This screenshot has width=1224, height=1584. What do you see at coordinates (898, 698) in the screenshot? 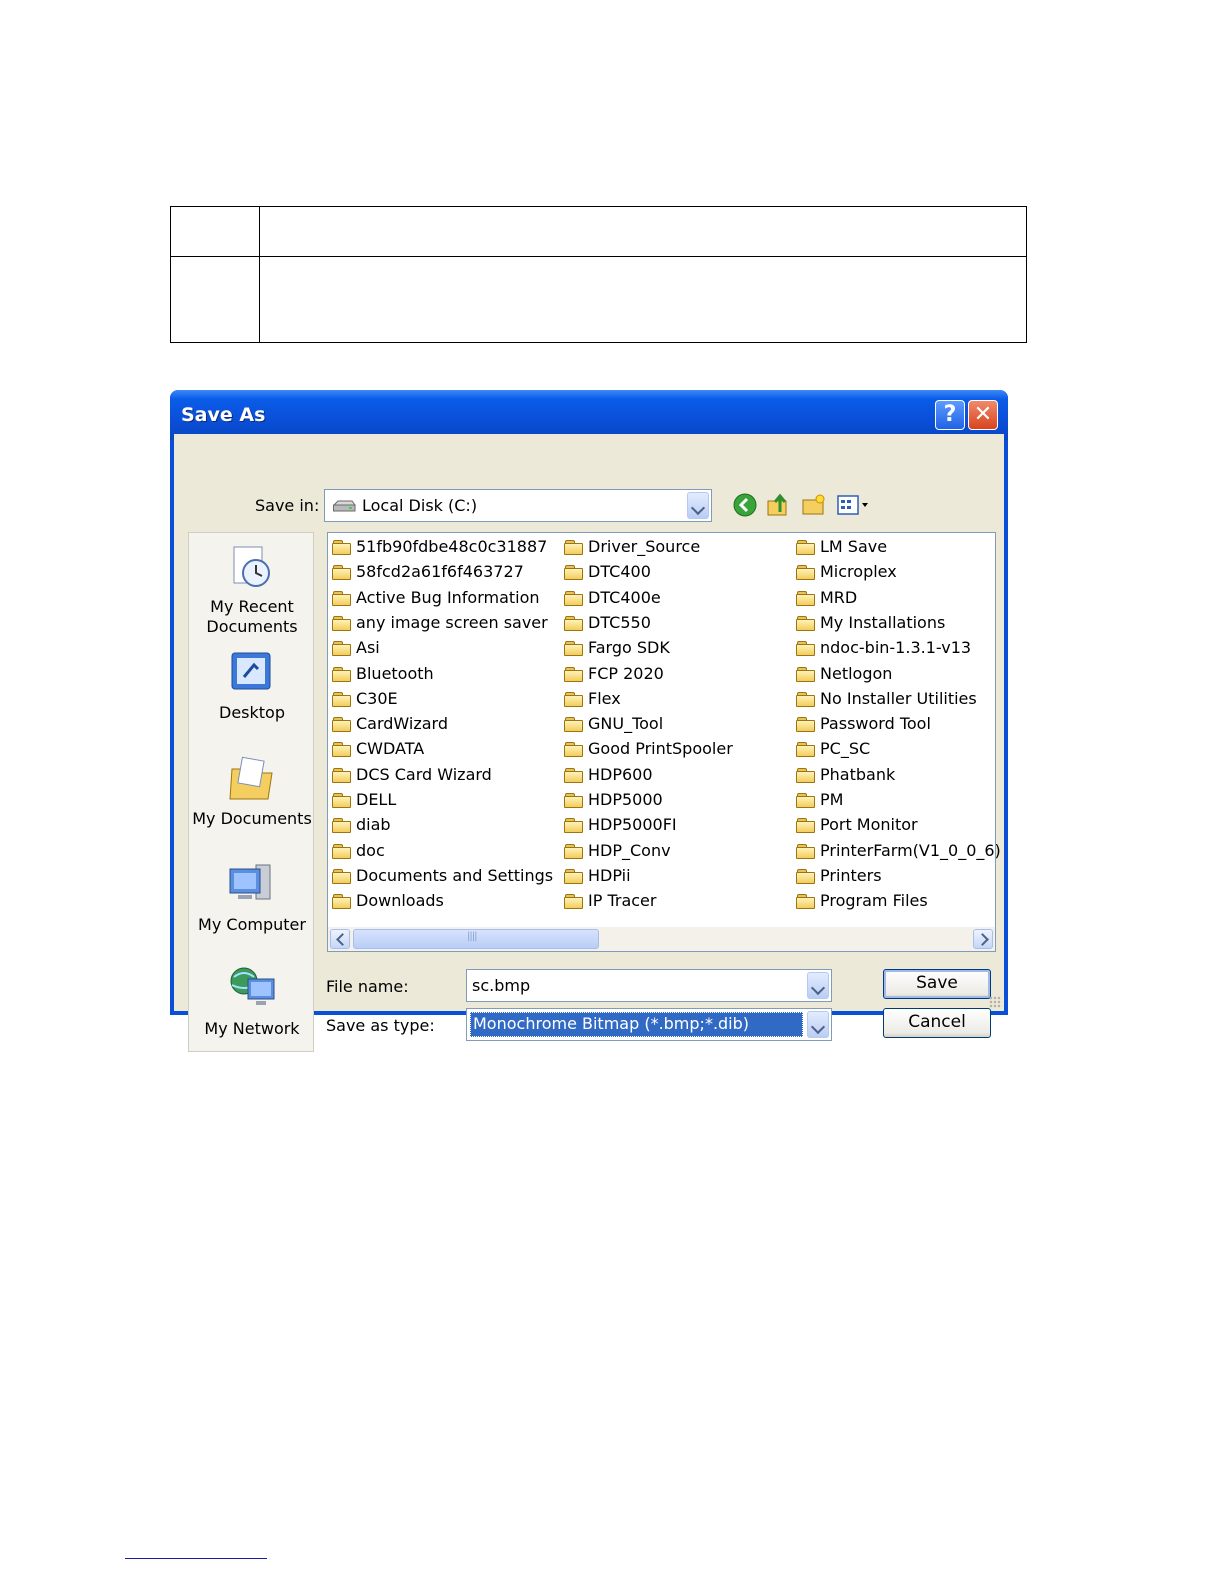
I see `list-item-label: No Installer Utilities` at bounding box center [898, 698].